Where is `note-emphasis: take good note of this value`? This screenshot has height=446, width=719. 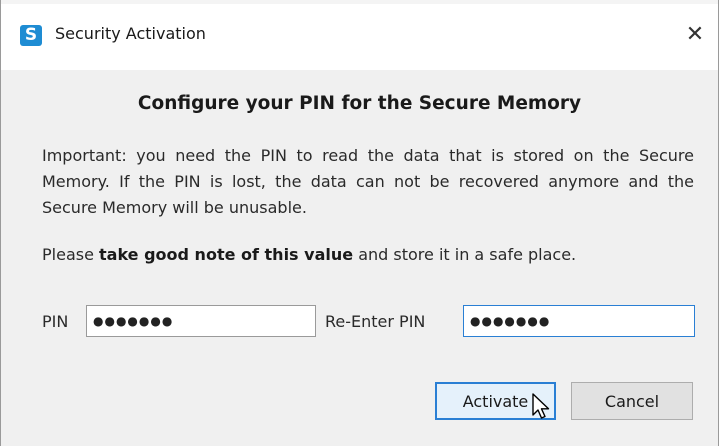
note-emphasis: take good note of this value is located at coordinates (226, 254).